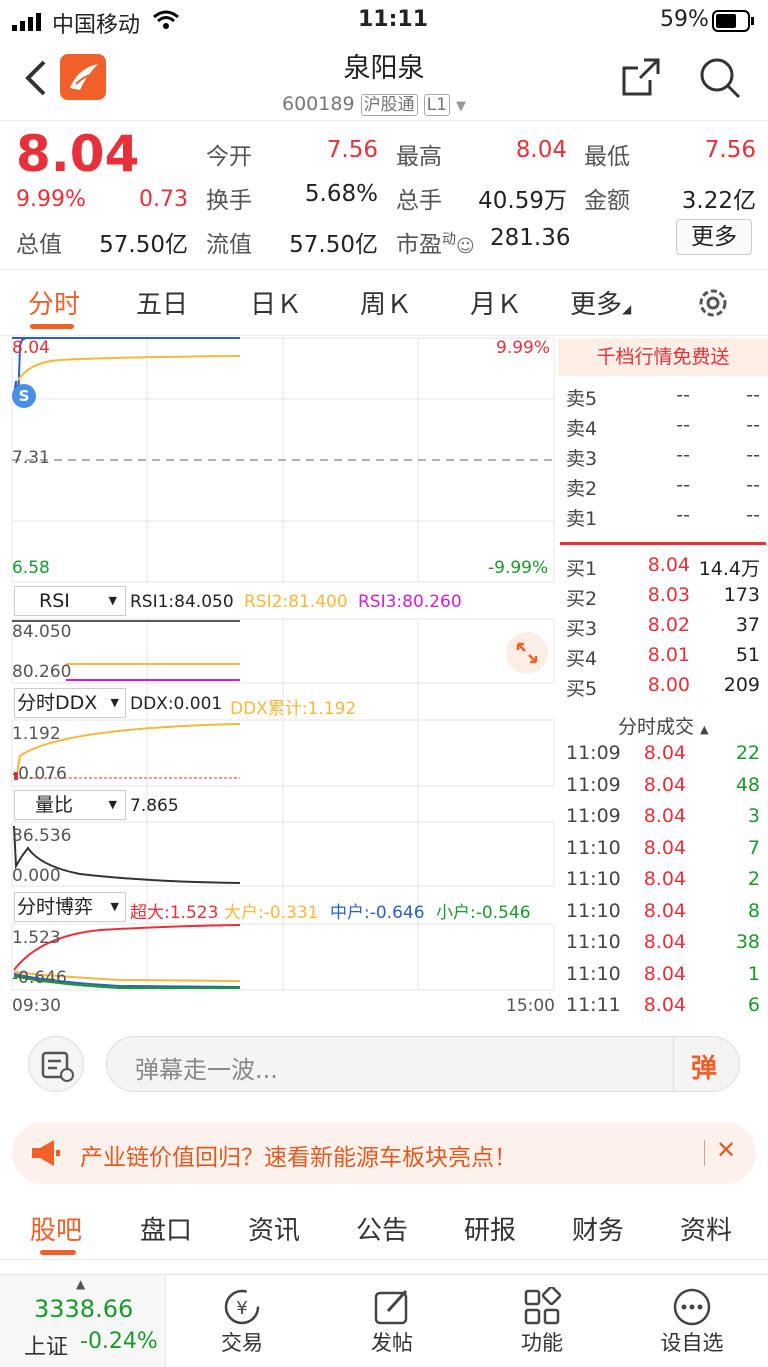 Image resolution: width=768 pixels, height=1367 pixels. Describe the element at coordinates (726, 1150) in the screenshot. I see `close-icon: ✕` at that location.